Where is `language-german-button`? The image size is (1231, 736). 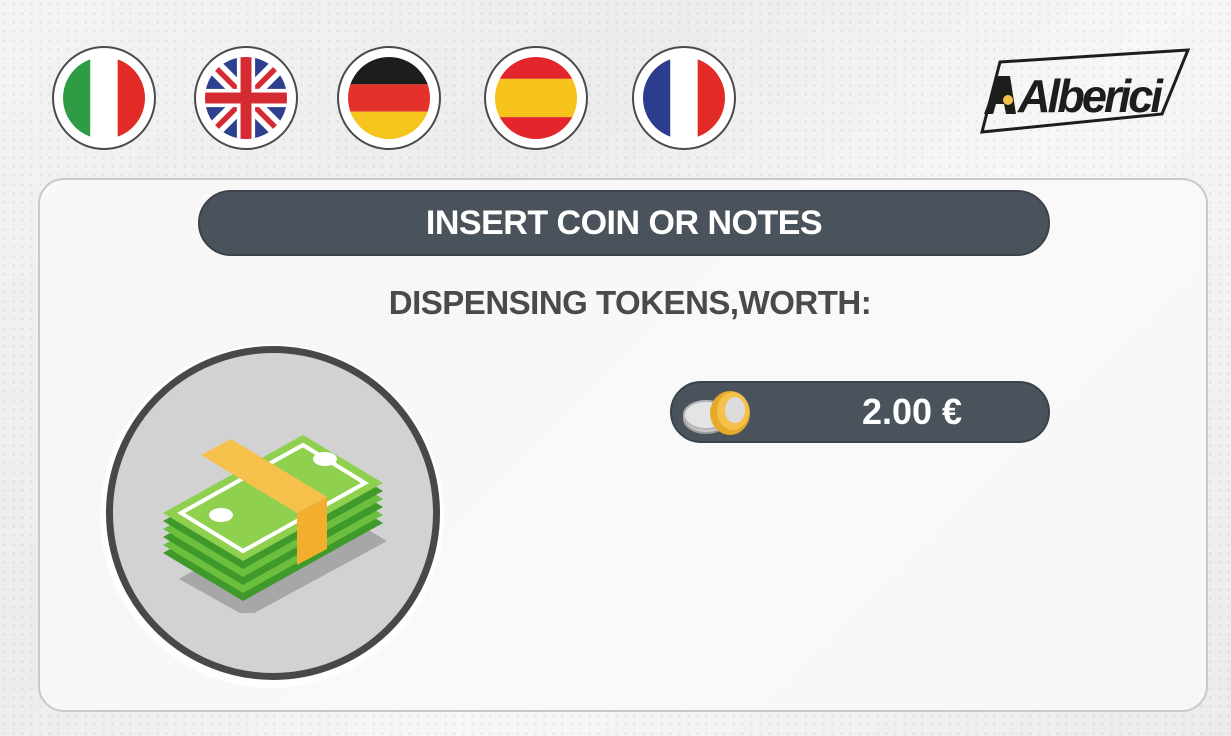
language-german-button is located at coordinates (389, 98).